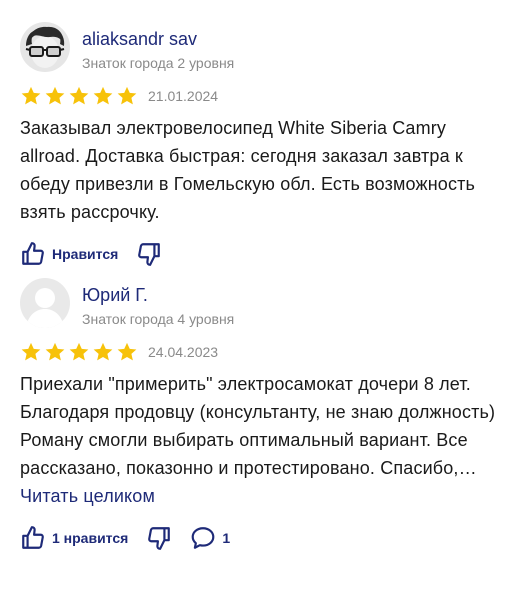 Image resolution: width=520 pixels, height=600 pixels. Describe the element at coordinates (45, 47) in the screenshot. I see `avatar-with-glasses-icon` at that location.